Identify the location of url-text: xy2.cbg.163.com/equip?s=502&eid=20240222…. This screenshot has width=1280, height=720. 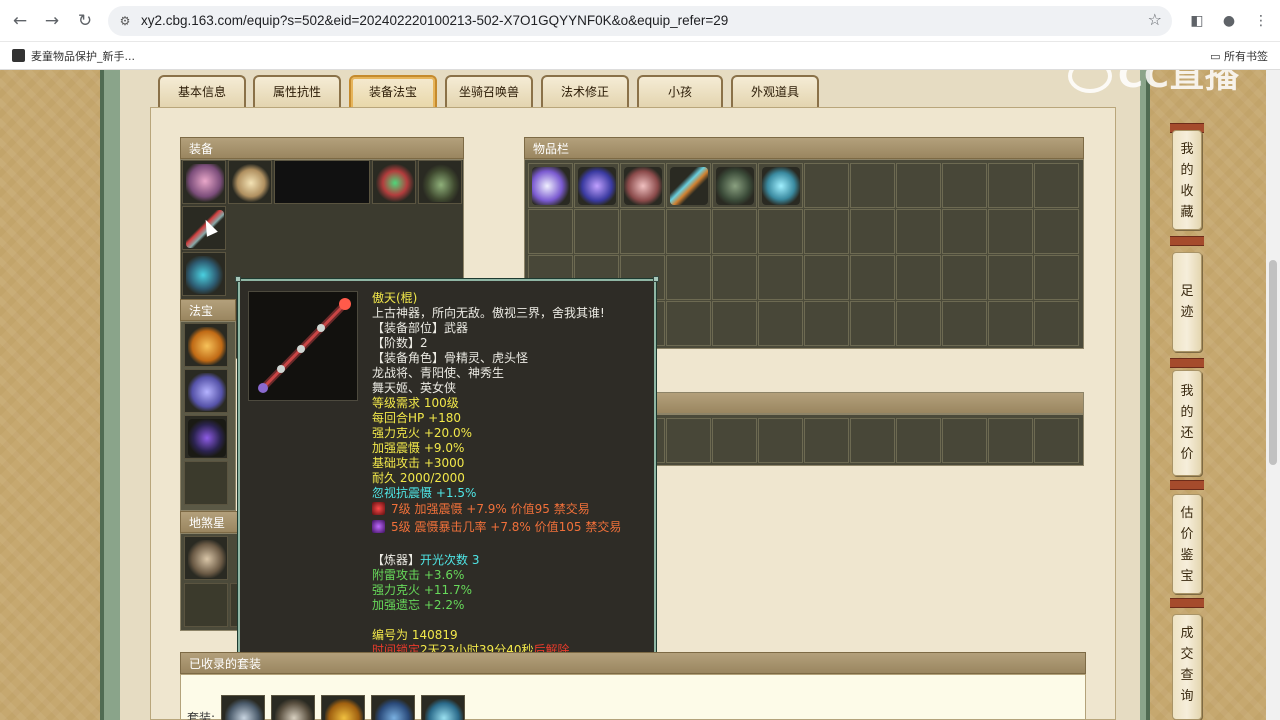
(434, 20).